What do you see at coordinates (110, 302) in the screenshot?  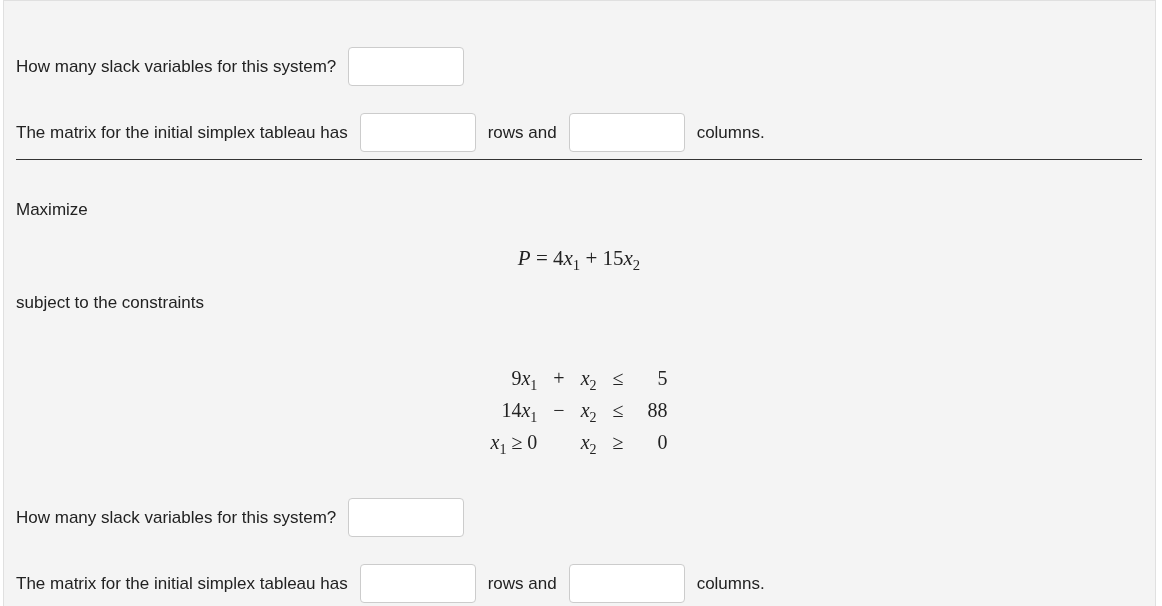 I see `constraints-label: subject to the constraints` at bounding box center [110, 302].